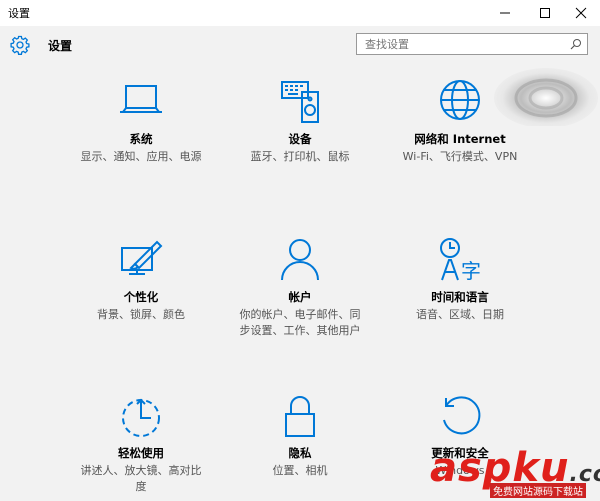  I want to click on tile-privacy: 隐私 位置、相机, so click(300, 435).